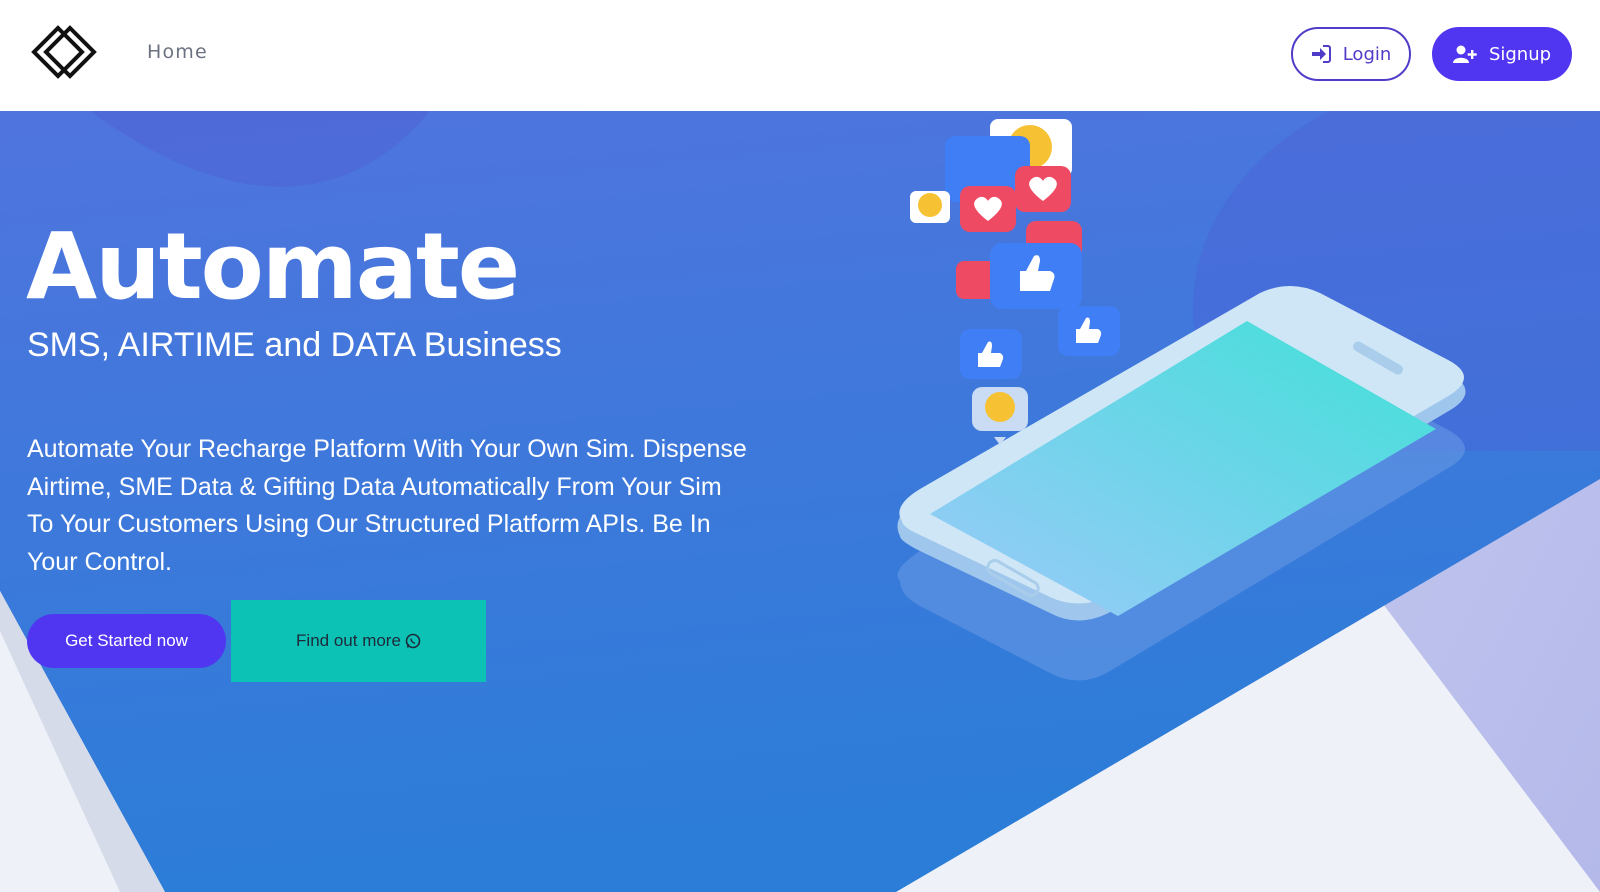 Image resolution: width=1600 pixels, height=892 pixels. Describe the element at coordinates (413, 641) in the screenshot. I see `whatsapp-icon` at that location.